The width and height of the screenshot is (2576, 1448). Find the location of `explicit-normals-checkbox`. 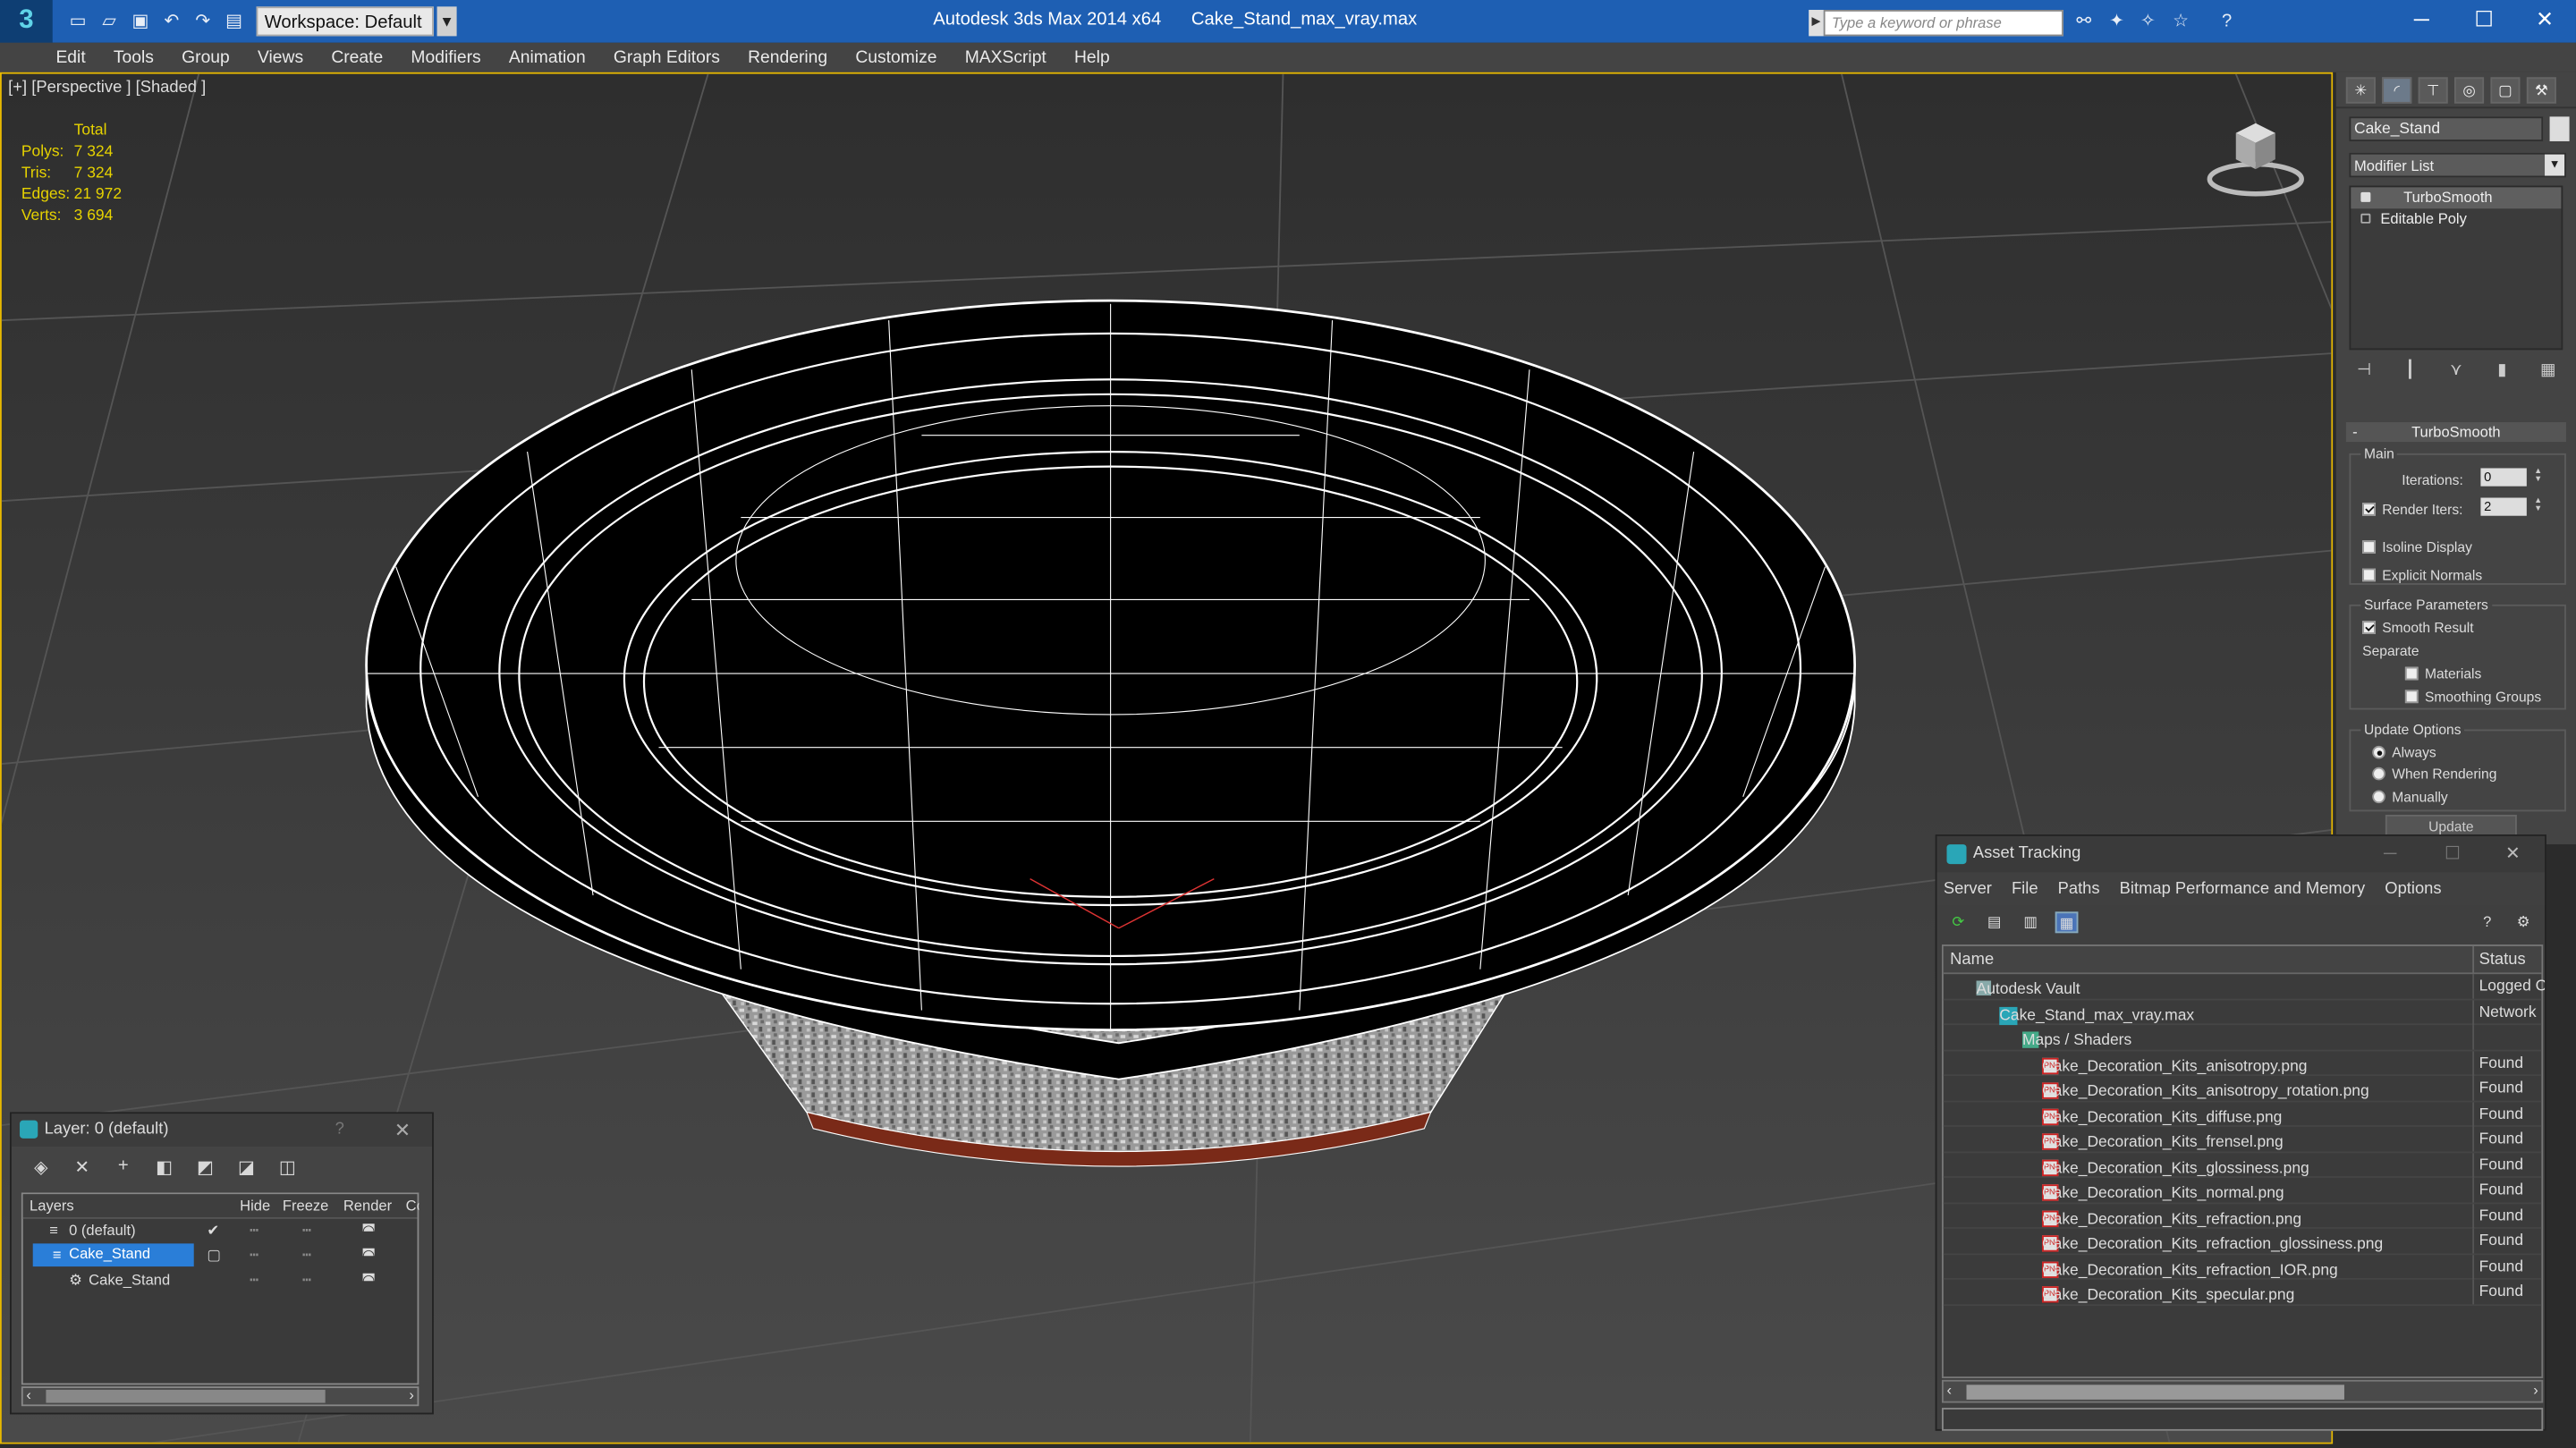

explicit-normals-checkbox is located at coordinates (2369, 575).